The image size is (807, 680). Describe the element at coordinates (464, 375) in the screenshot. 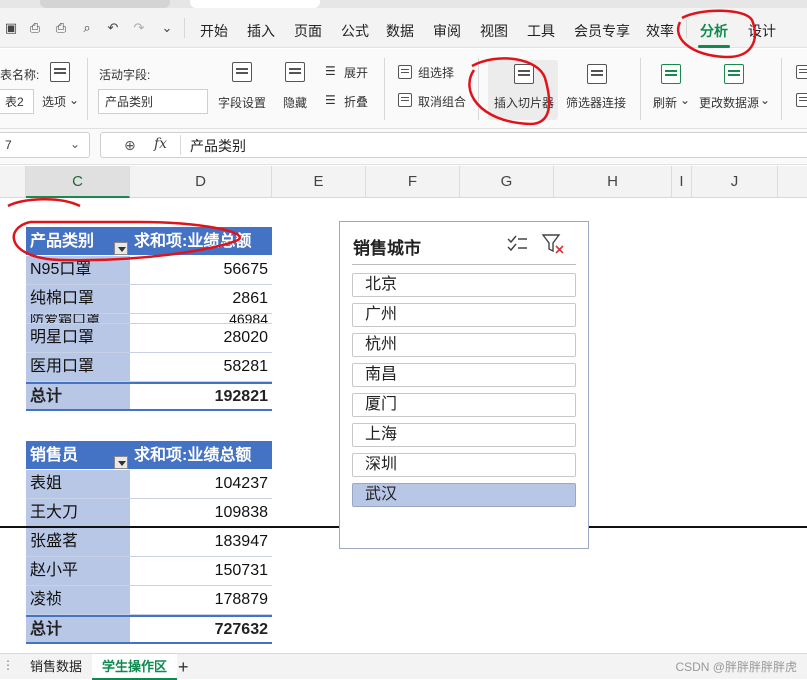

I see `slicer-item: 南昌` at that location.